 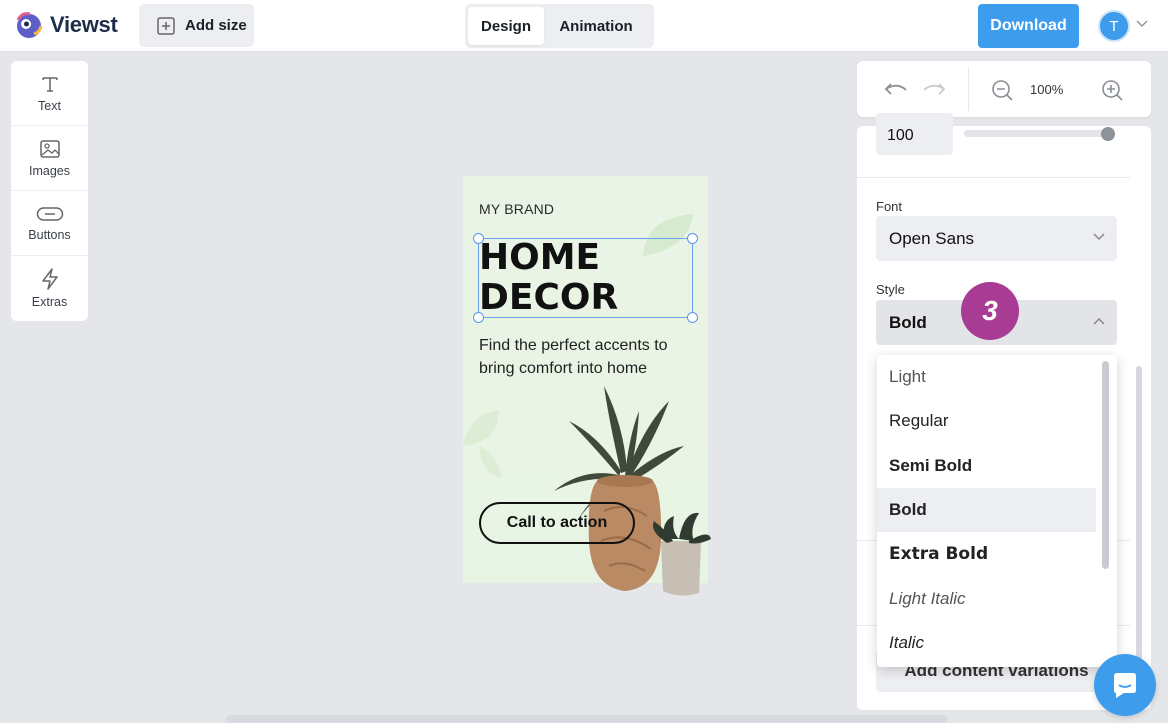 What do you see at coordinates (1114, 26) in the screenshot?
I see `avatar: T` at bounding box center [1114, 26].